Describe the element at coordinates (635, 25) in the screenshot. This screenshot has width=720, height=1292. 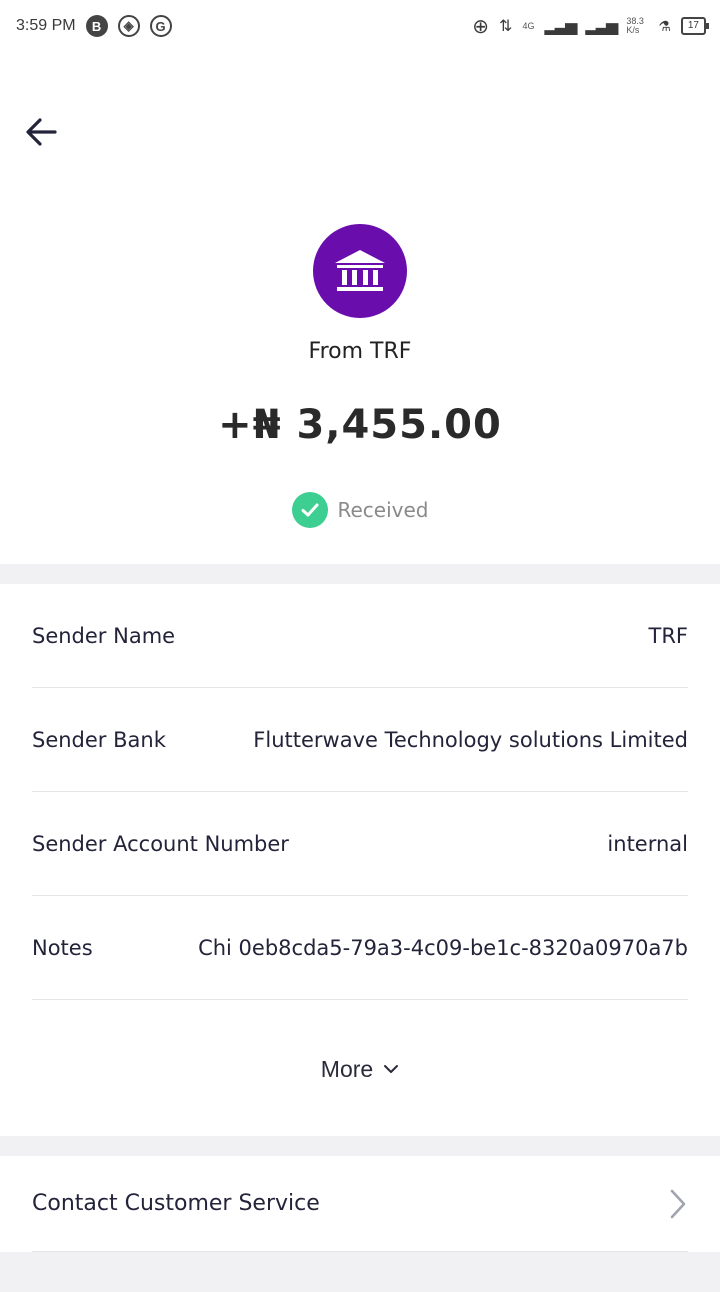
I see `network-speed: 38.3 K/s` at that location.